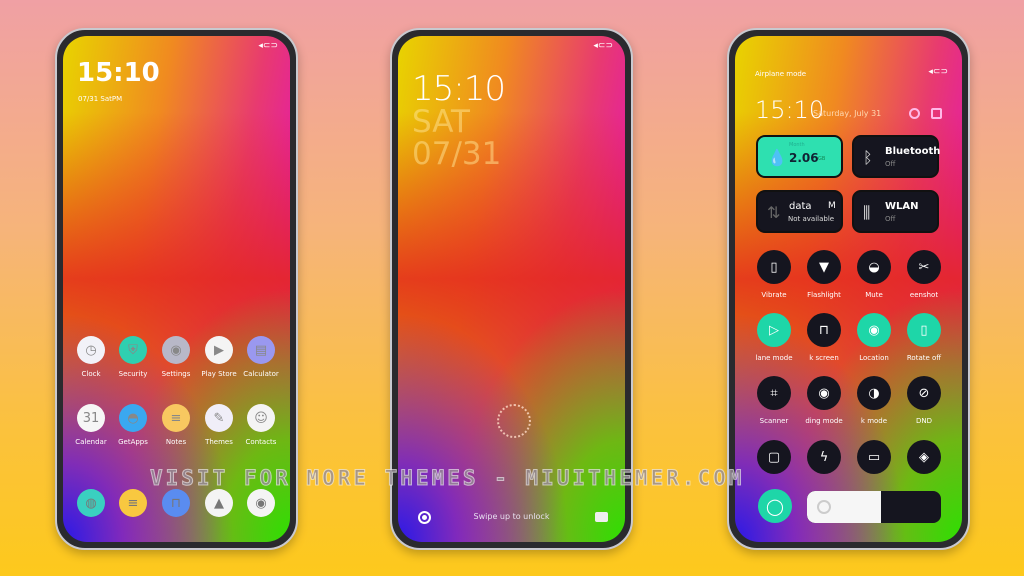  I want to click on app-label: Notes, so click(176, 442).